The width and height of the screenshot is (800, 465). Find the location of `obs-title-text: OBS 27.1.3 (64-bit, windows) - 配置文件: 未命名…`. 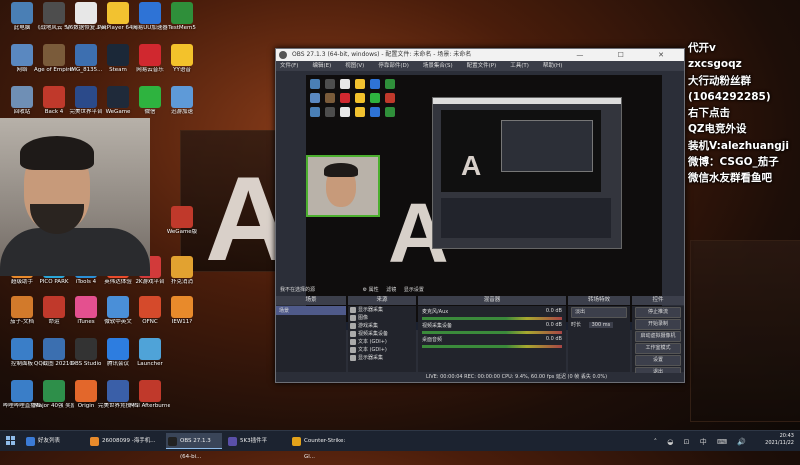

obs-title-text: OBS 27.1.3 (64-bit, windows) - 配置文件: 未命名… is located at coordinates (382, 54).